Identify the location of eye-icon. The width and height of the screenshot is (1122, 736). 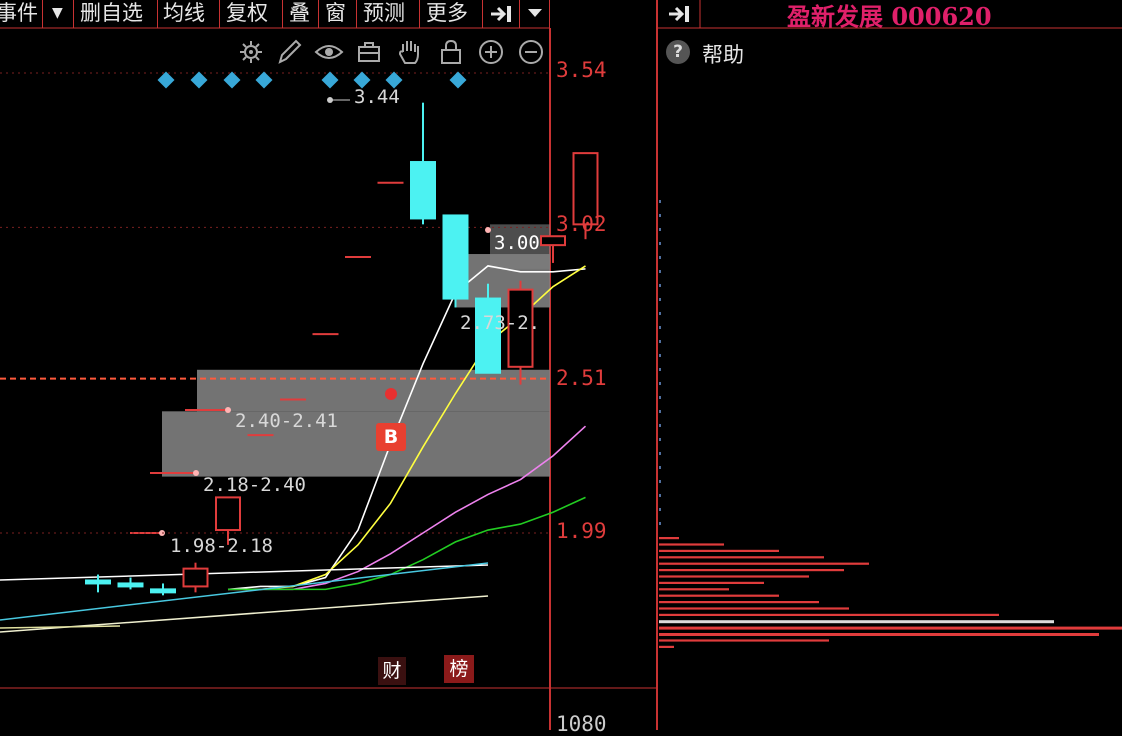
(329, 52).